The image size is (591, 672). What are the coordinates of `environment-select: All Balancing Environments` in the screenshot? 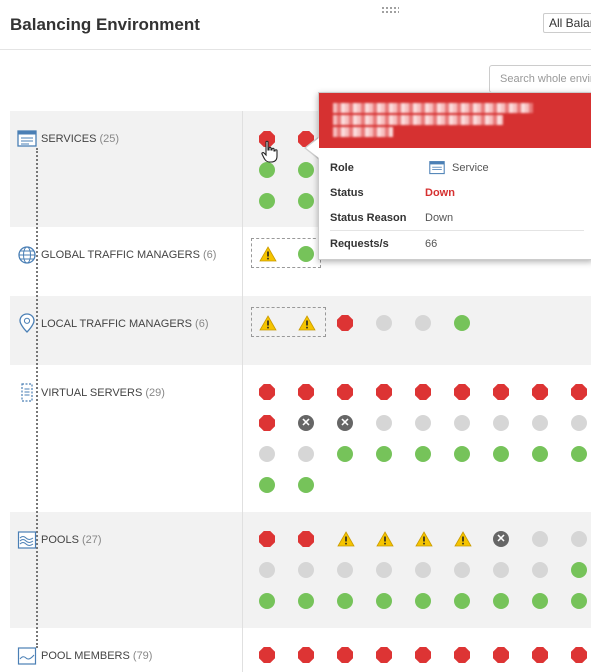 It's located at (567, 23).